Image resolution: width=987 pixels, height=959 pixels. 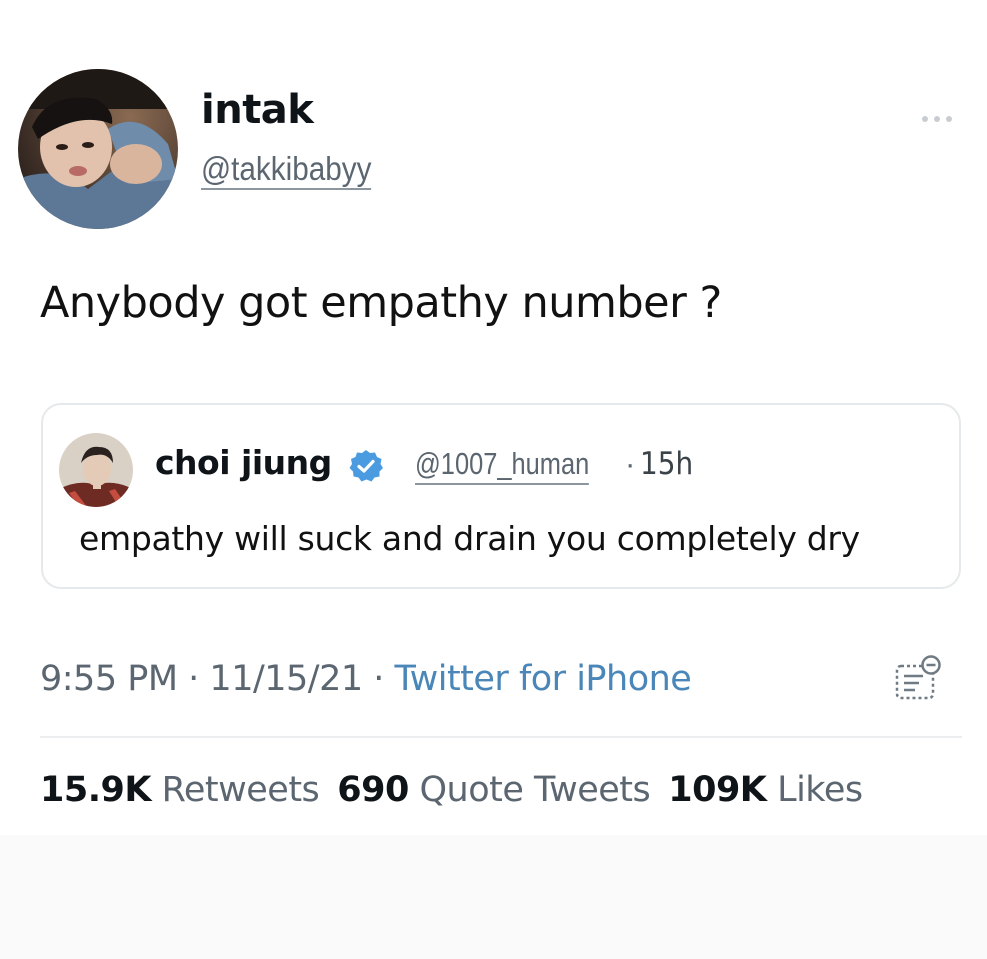 I want to click on divider, so click(x=501, y=737).